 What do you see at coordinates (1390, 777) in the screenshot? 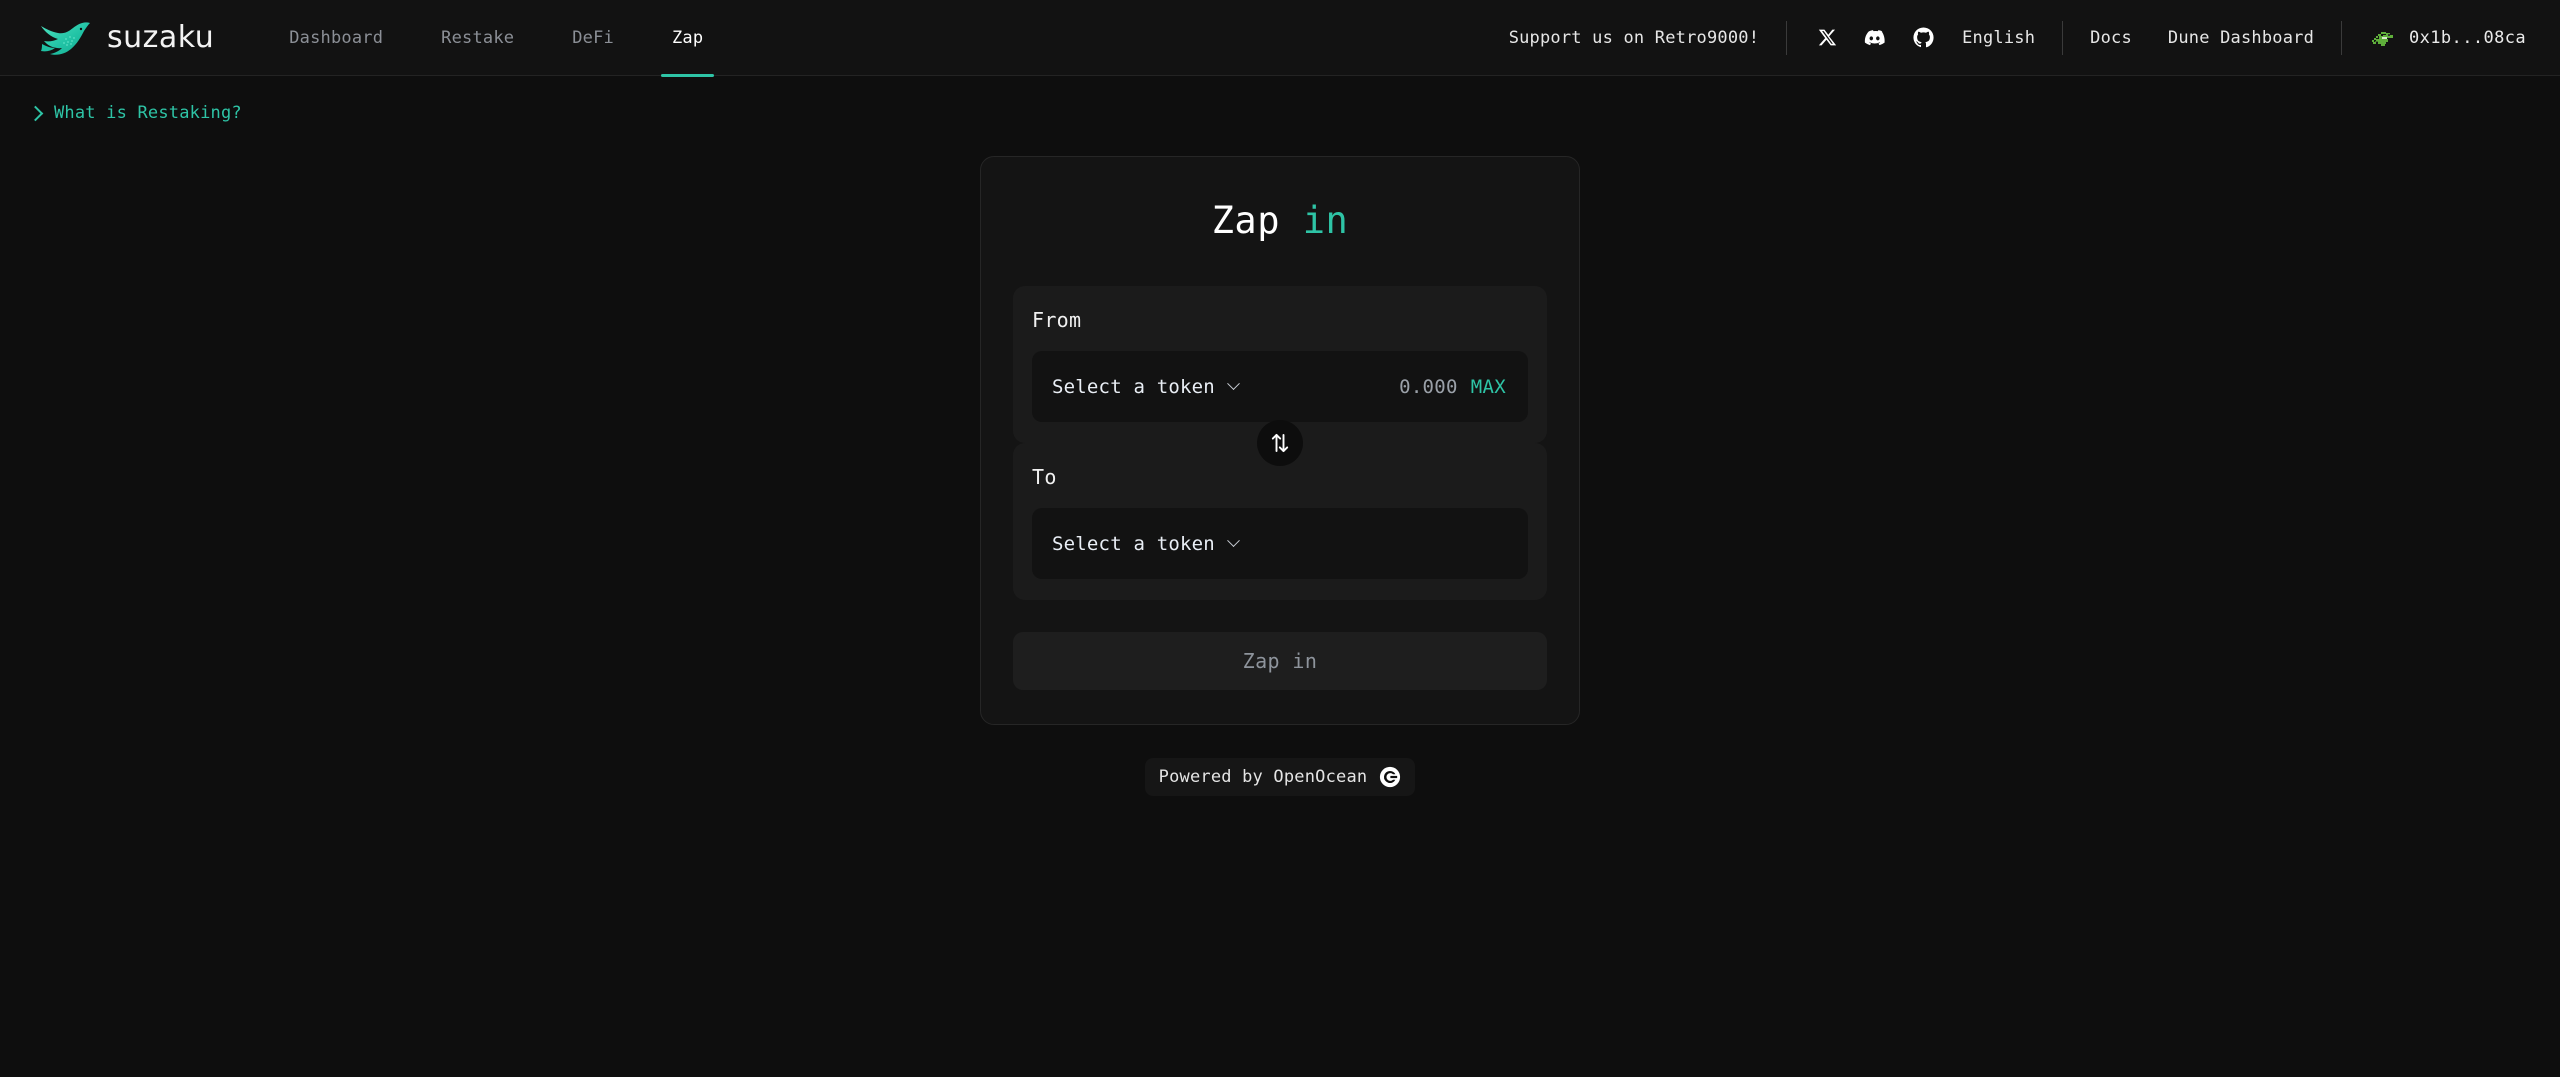
I see `openocean-logo-icon` at bounding box center [1390, 777].